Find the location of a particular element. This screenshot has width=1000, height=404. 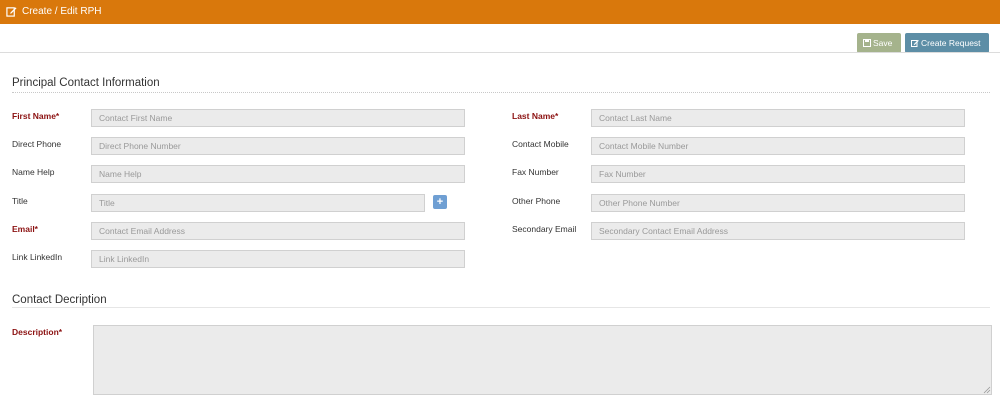

description-label: Description* is located at coordinates (37, 332).